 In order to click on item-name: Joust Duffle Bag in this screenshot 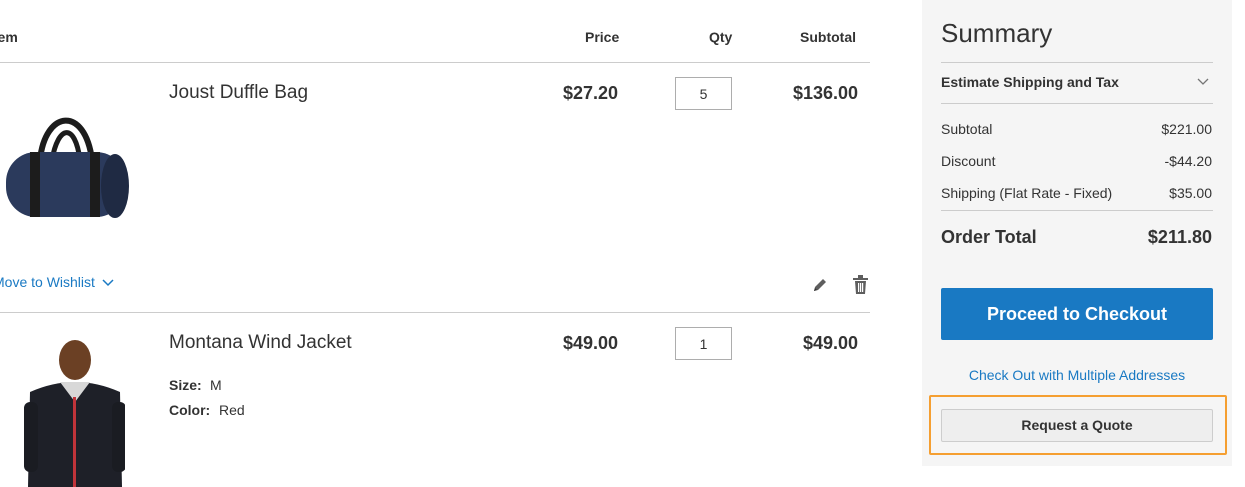, I will do `click(238, 93)`.